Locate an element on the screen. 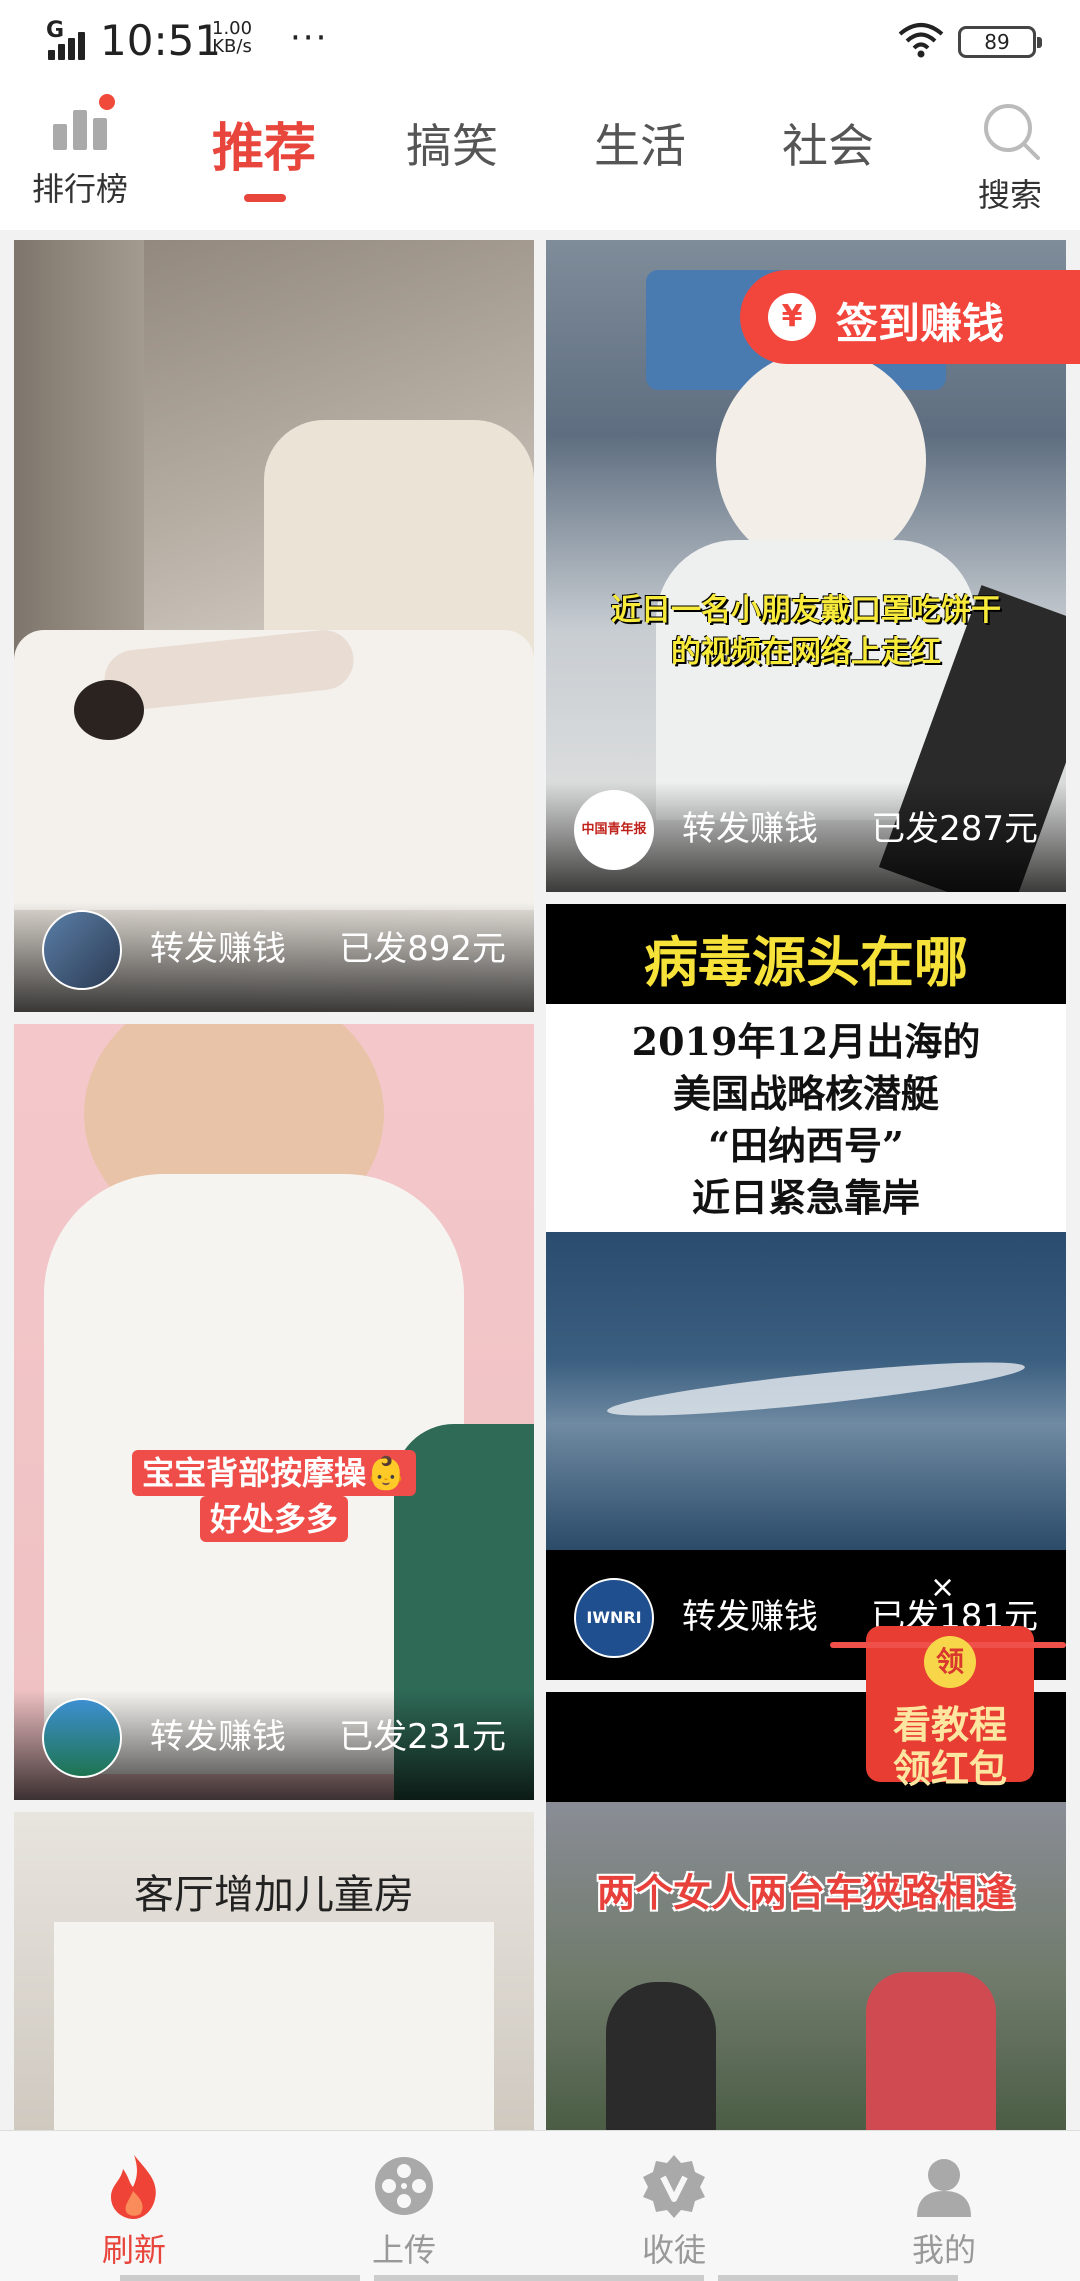 The image size is (1080, 2281). search-button: 搜索 is located at coordinates (1010, 160).